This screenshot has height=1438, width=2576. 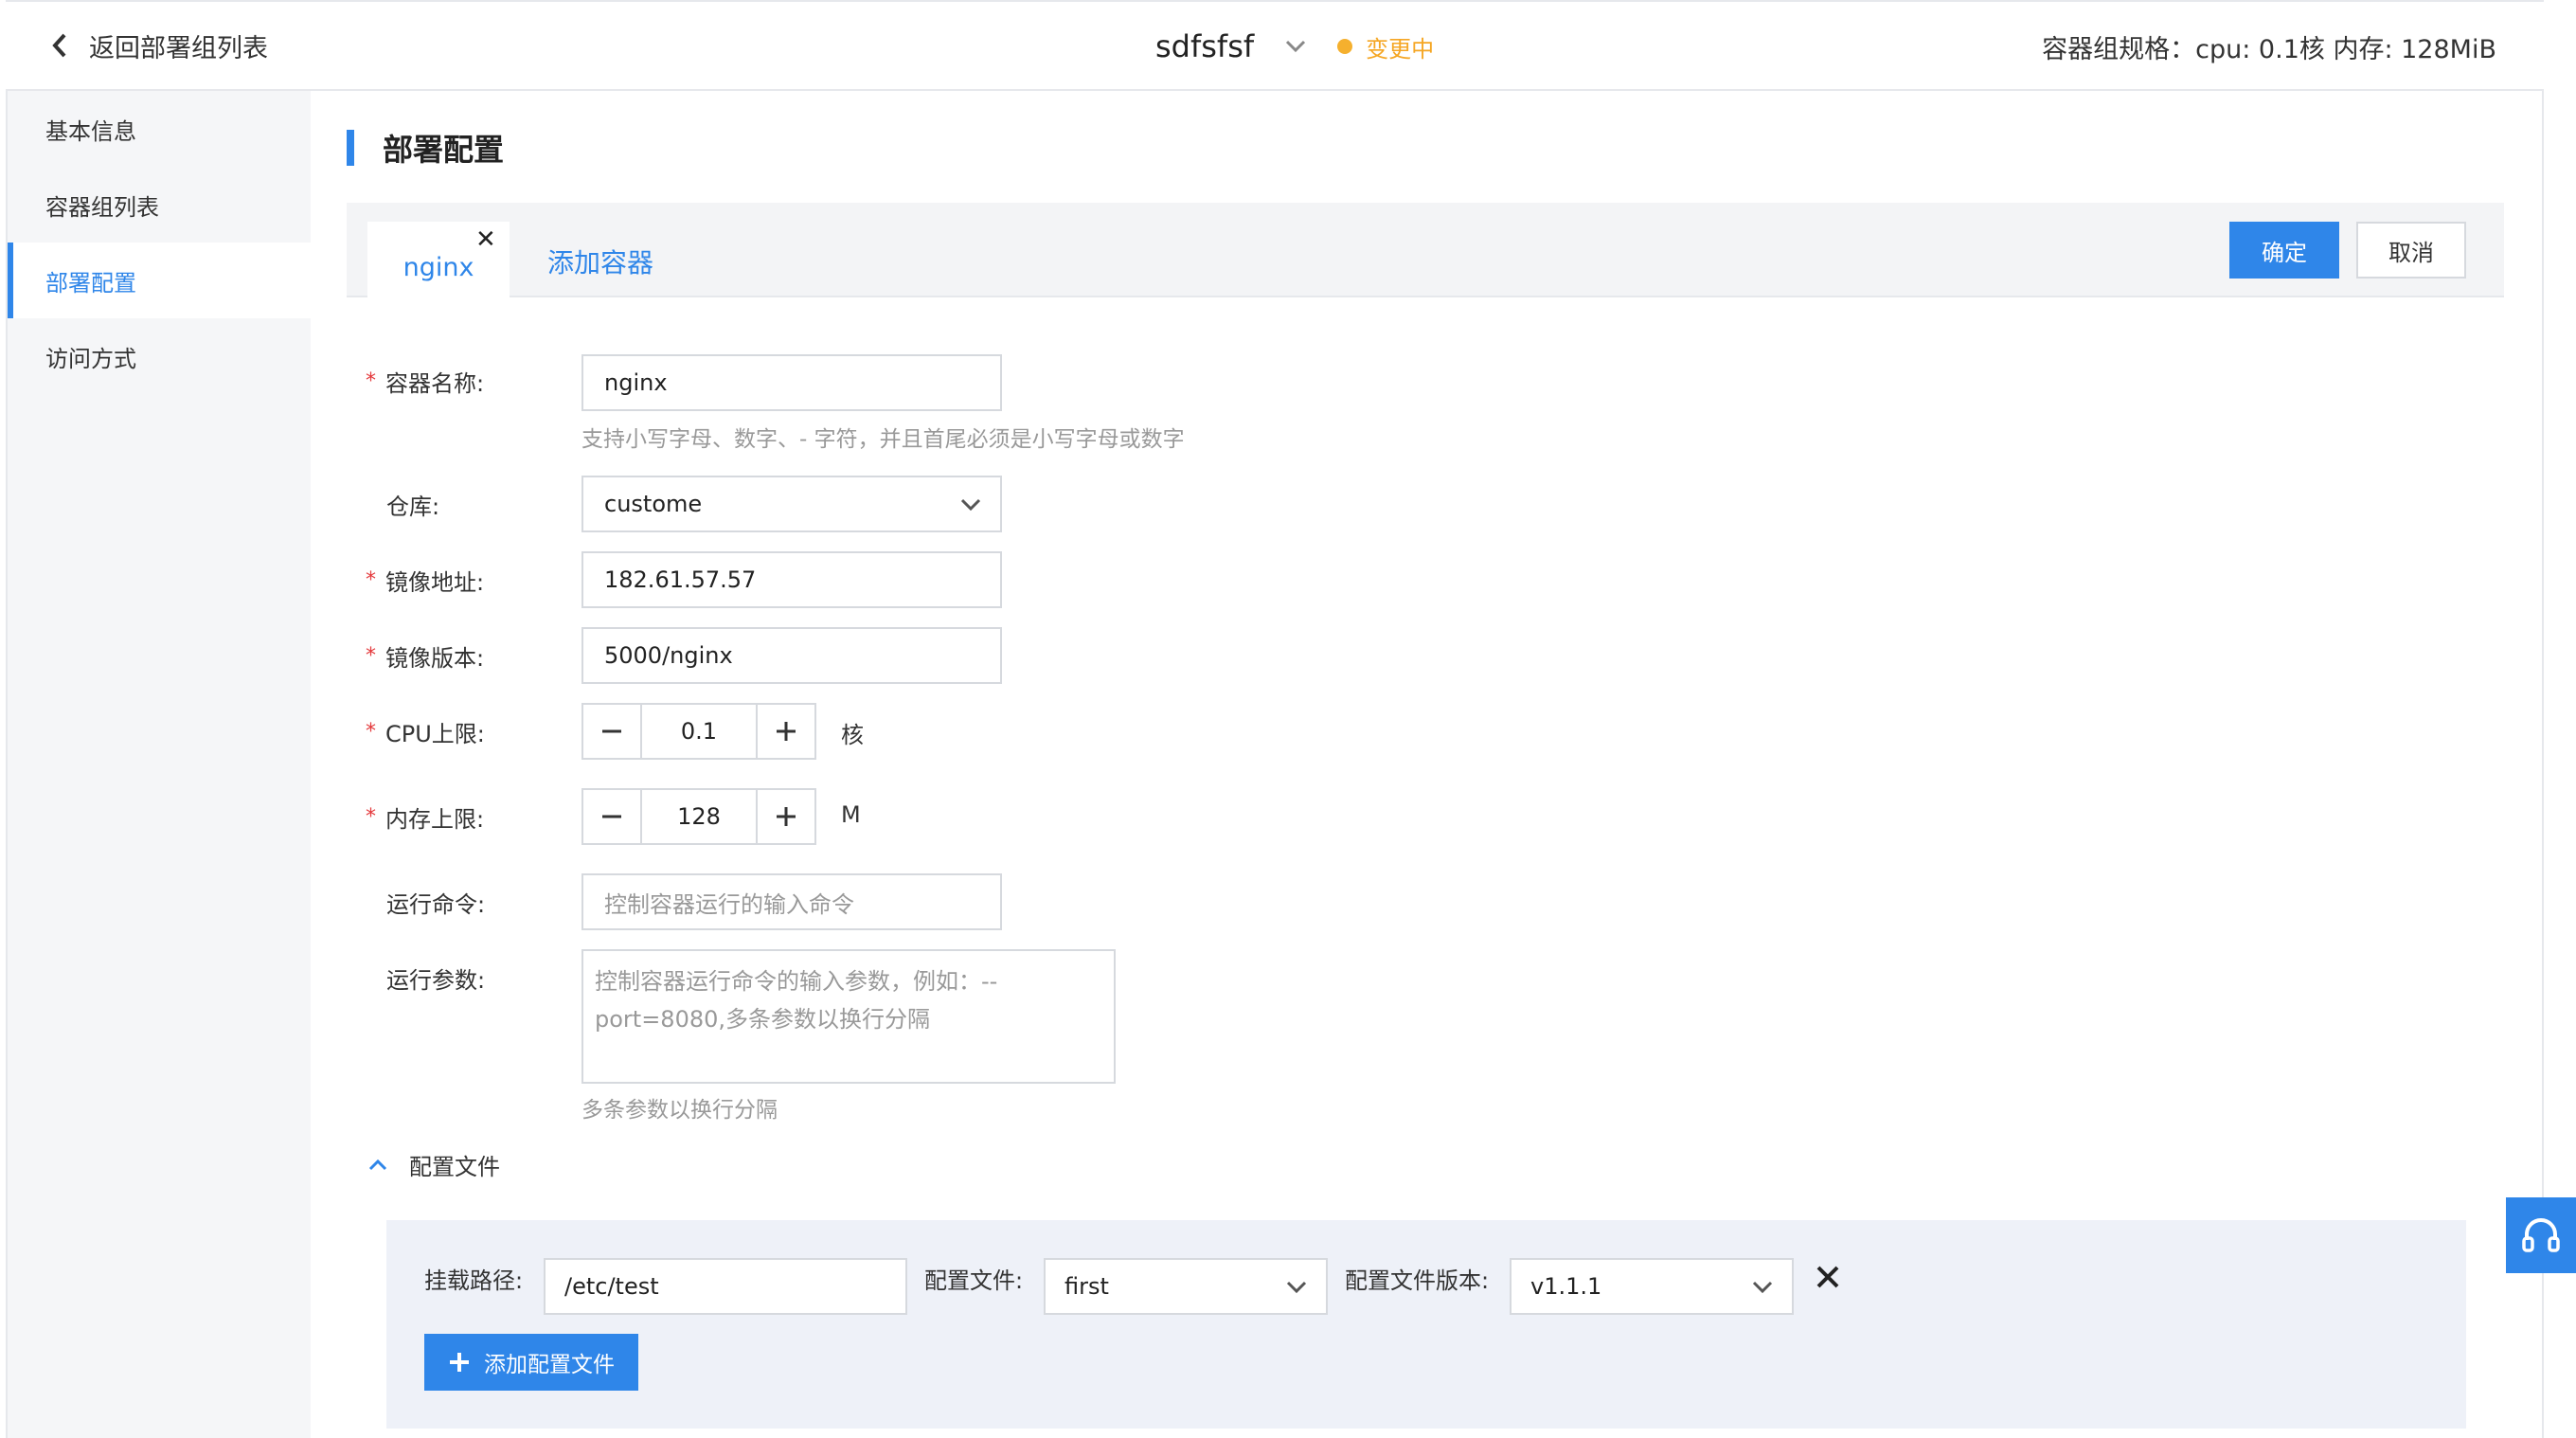 What do you see at coordinates (1186, 1286) in the screenshot?
I see `config-file-select: first` at bounding box center [1186, 1286].